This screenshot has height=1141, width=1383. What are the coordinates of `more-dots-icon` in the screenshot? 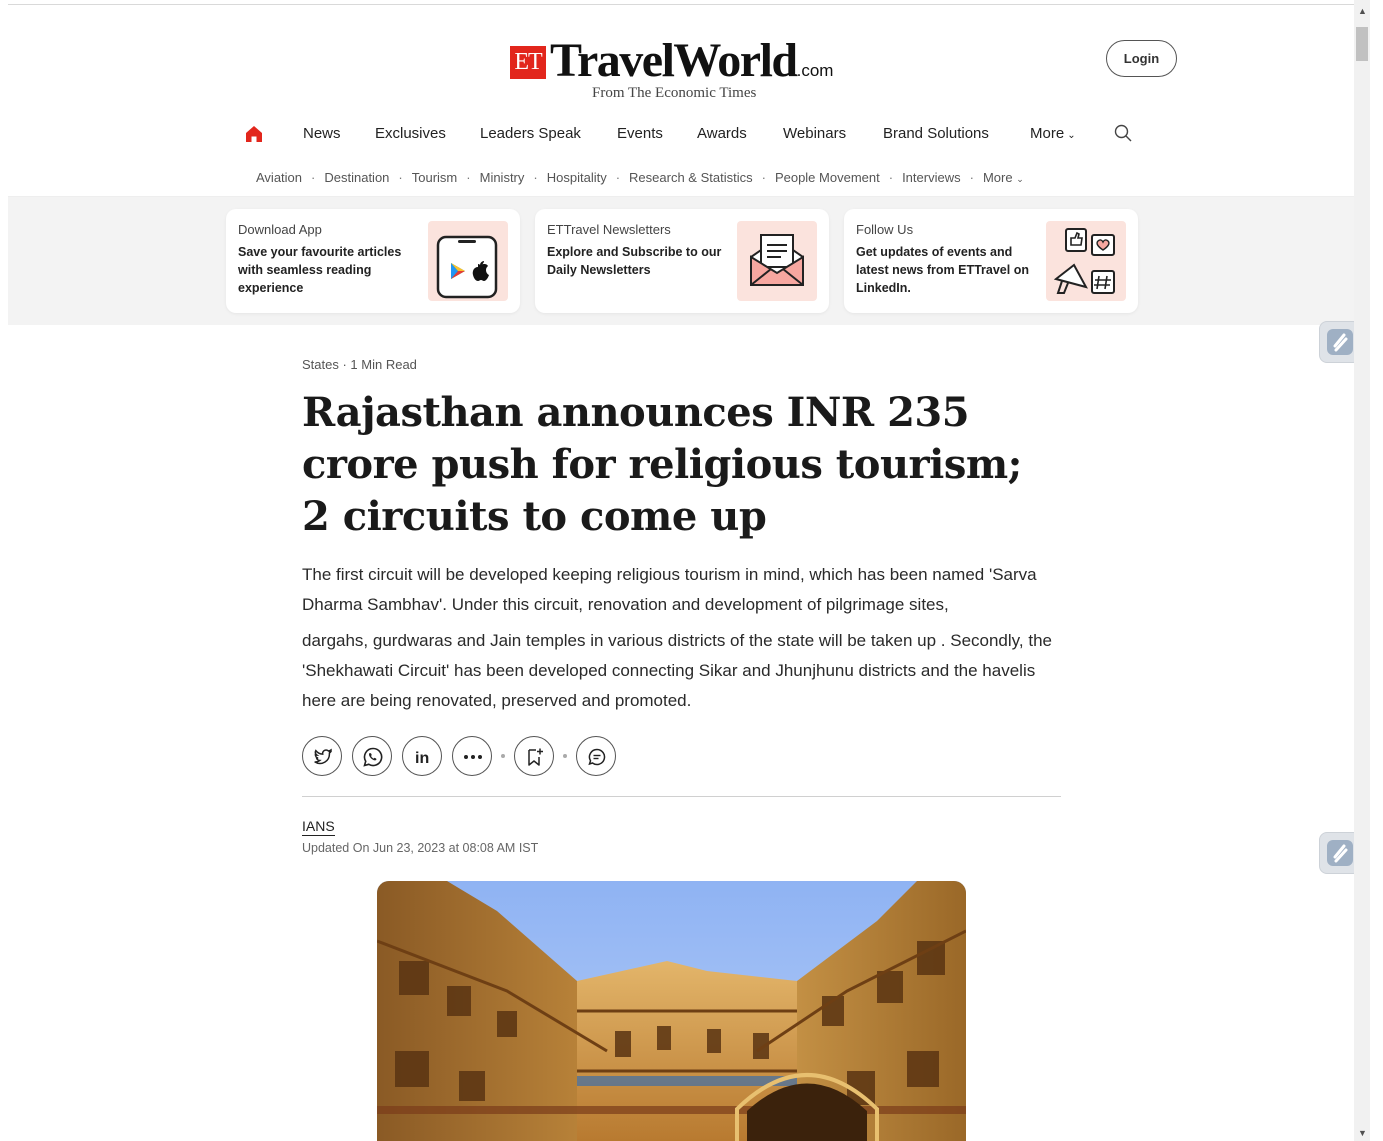 It's located at (473, 757).